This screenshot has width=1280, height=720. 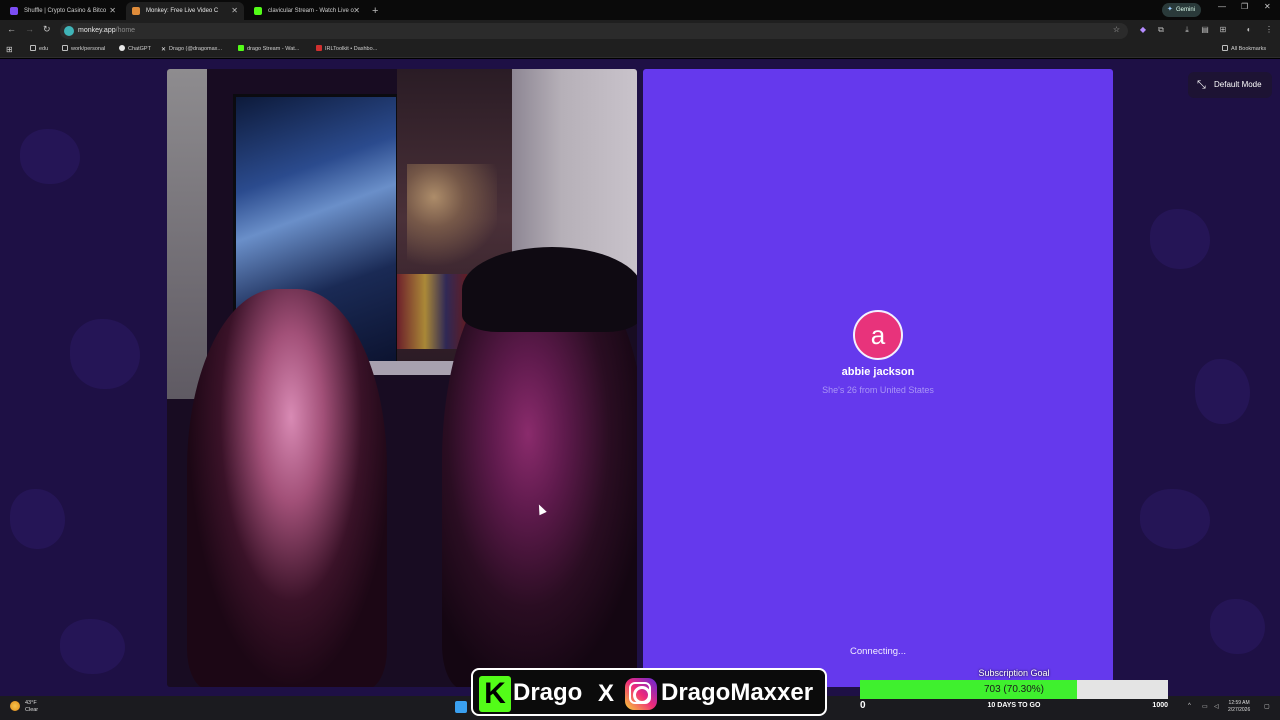 I want to click on gemini-button: Gemini, so click(x=1182, y=10).